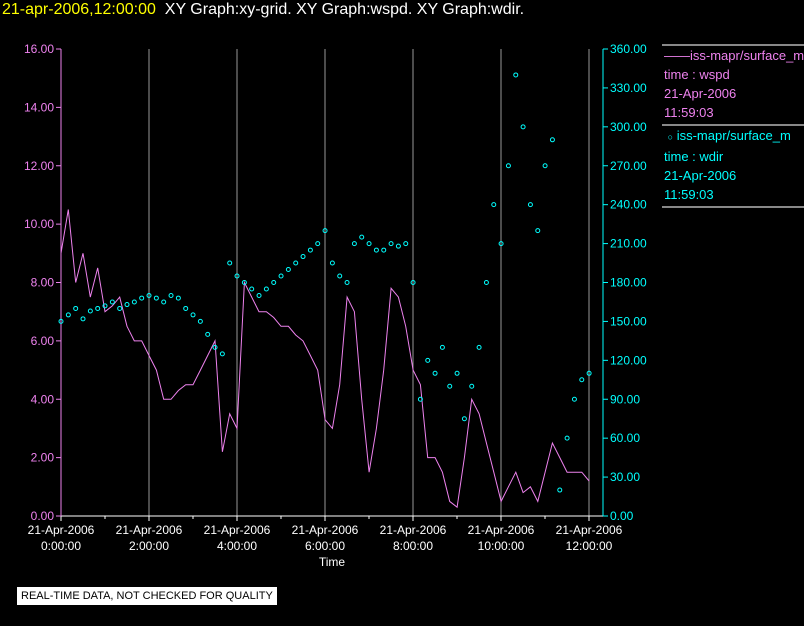 The image size is (804, 626). I want to click on right-tick-label: 0.00, so click(622, 516).